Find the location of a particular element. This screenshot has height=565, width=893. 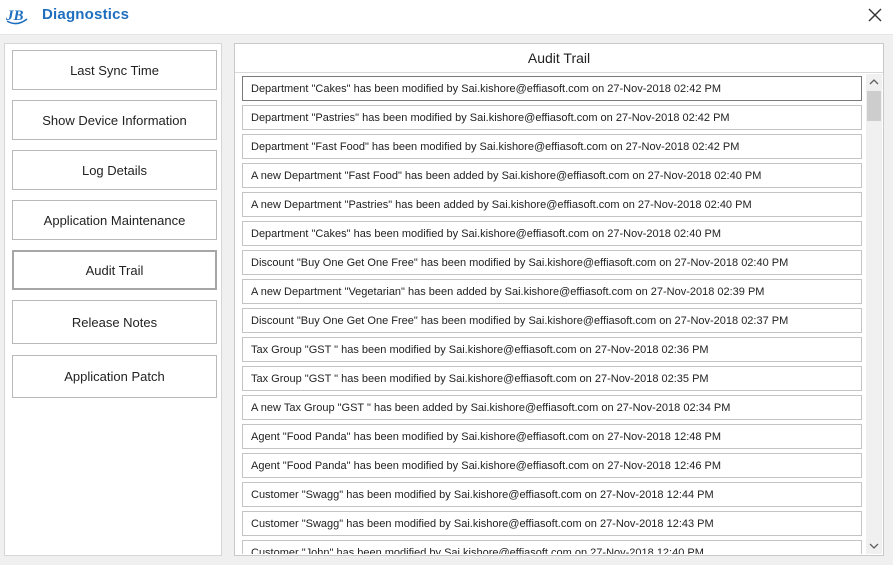

title-bar: JB Diagnostics is located at coordinates (446, 17).